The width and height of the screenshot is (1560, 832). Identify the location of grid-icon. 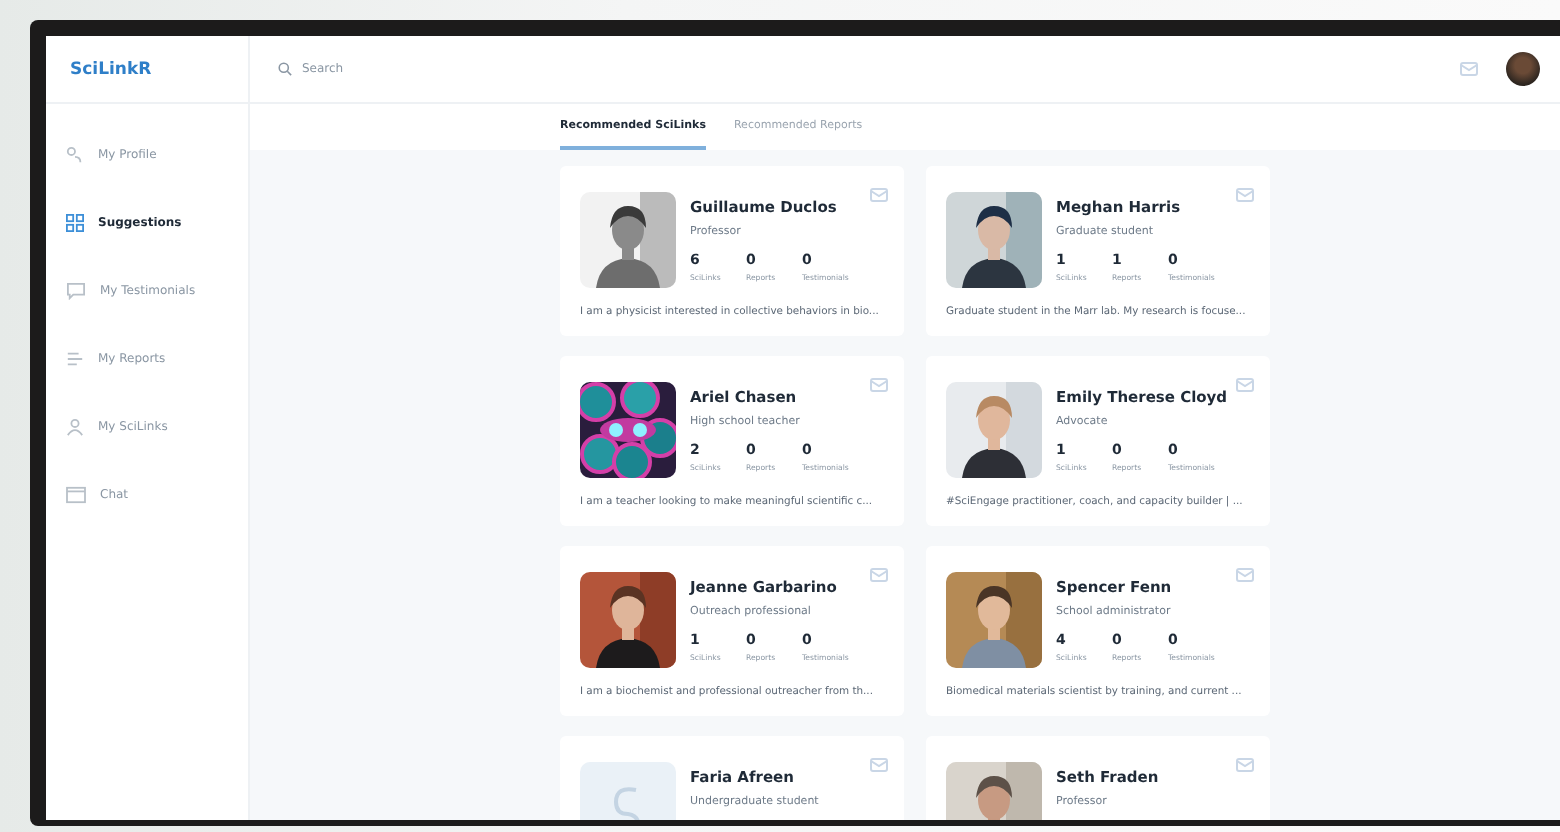
(75, 222).